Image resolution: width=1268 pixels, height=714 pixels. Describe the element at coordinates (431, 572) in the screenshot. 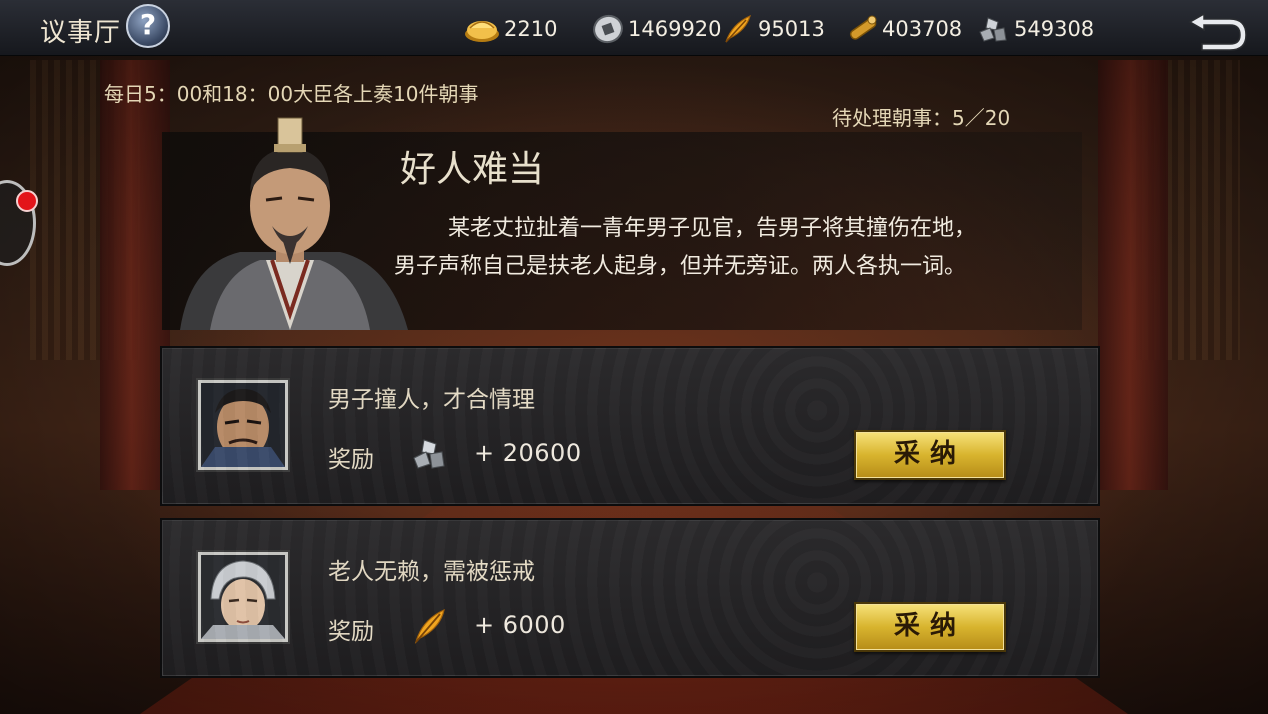

I see `option-2-text: 老人无赖，需被惩戒` at that location.